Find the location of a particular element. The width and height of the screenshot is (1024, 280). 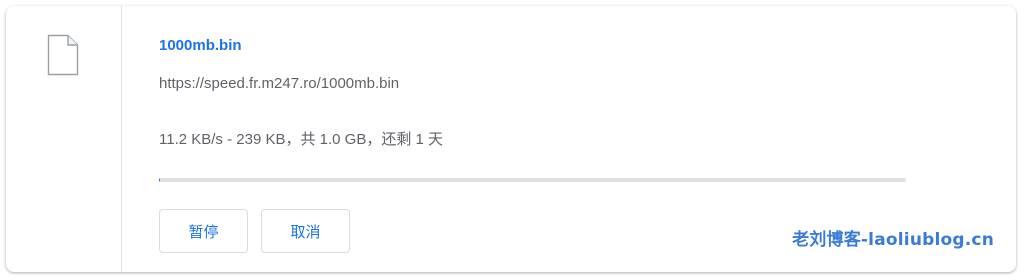

file-name-link: 1000mb.bin is located at coordinates (200, 45).